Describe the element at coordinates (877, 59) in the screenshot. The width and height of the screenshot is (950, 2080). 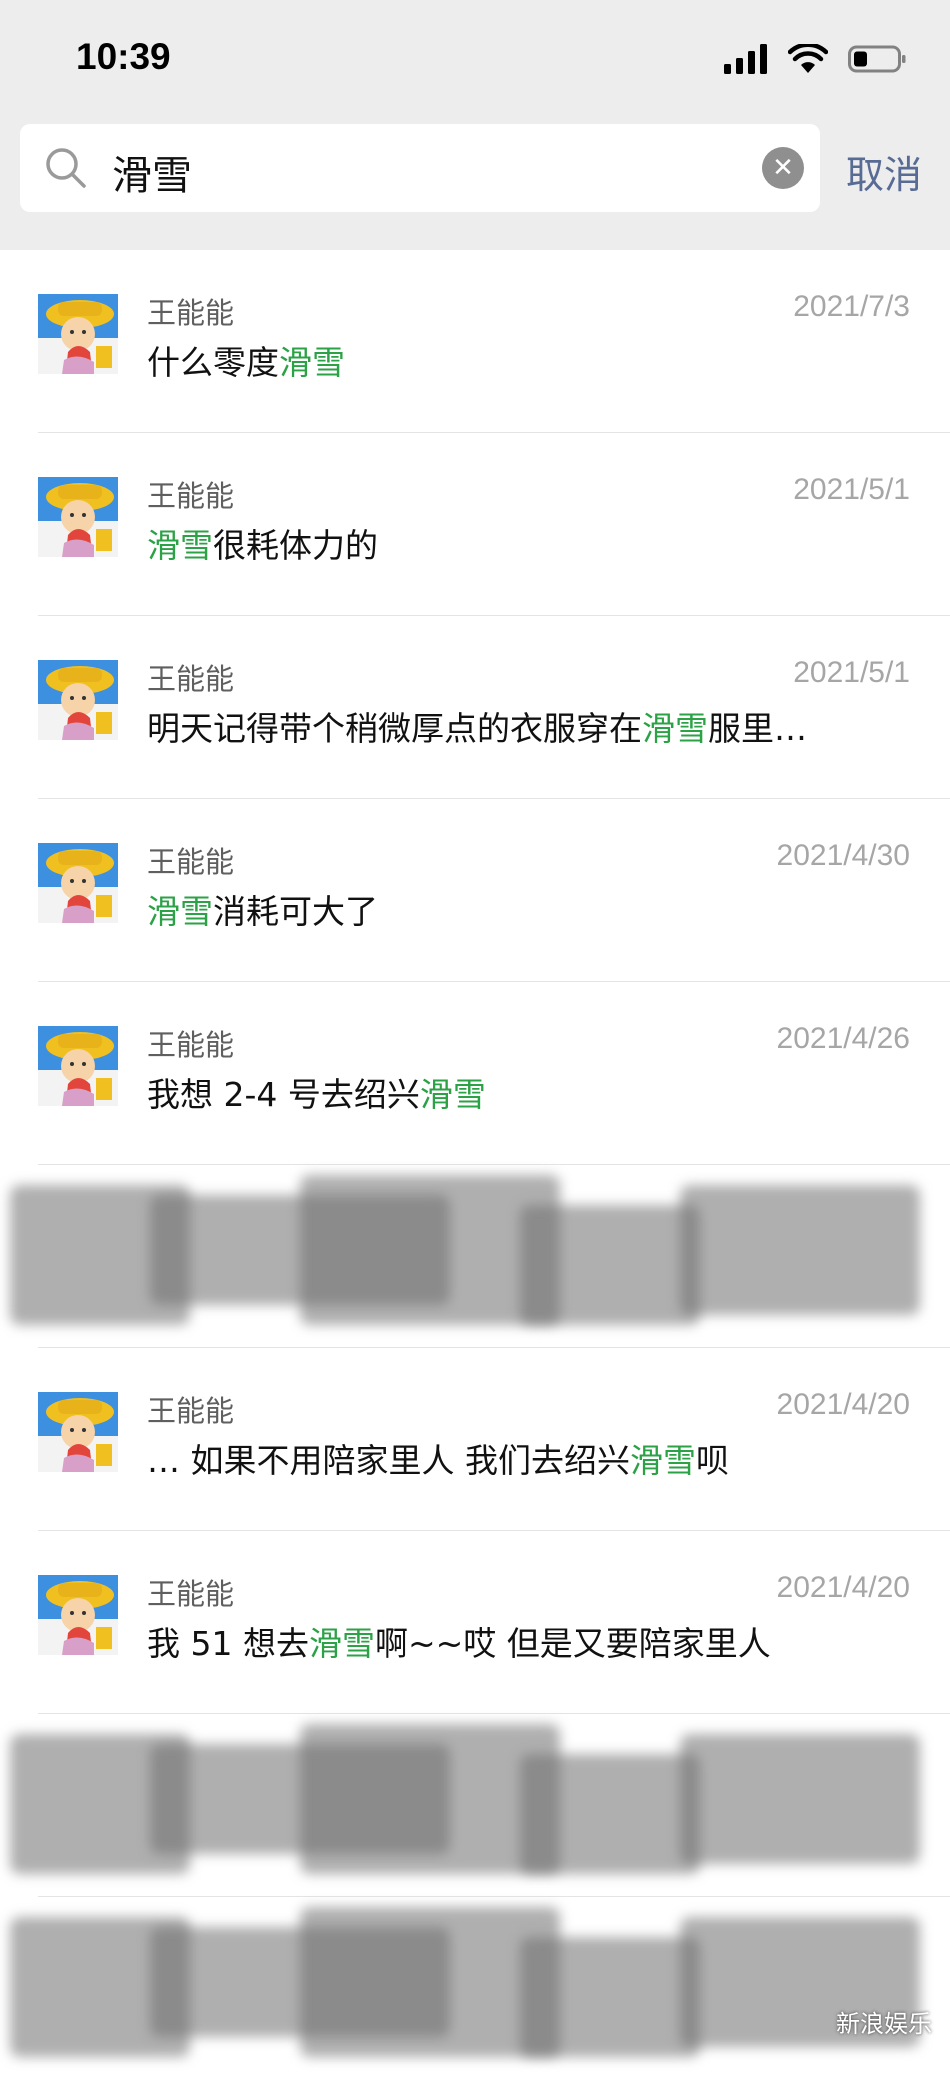
I see `battery-icon` at that location.